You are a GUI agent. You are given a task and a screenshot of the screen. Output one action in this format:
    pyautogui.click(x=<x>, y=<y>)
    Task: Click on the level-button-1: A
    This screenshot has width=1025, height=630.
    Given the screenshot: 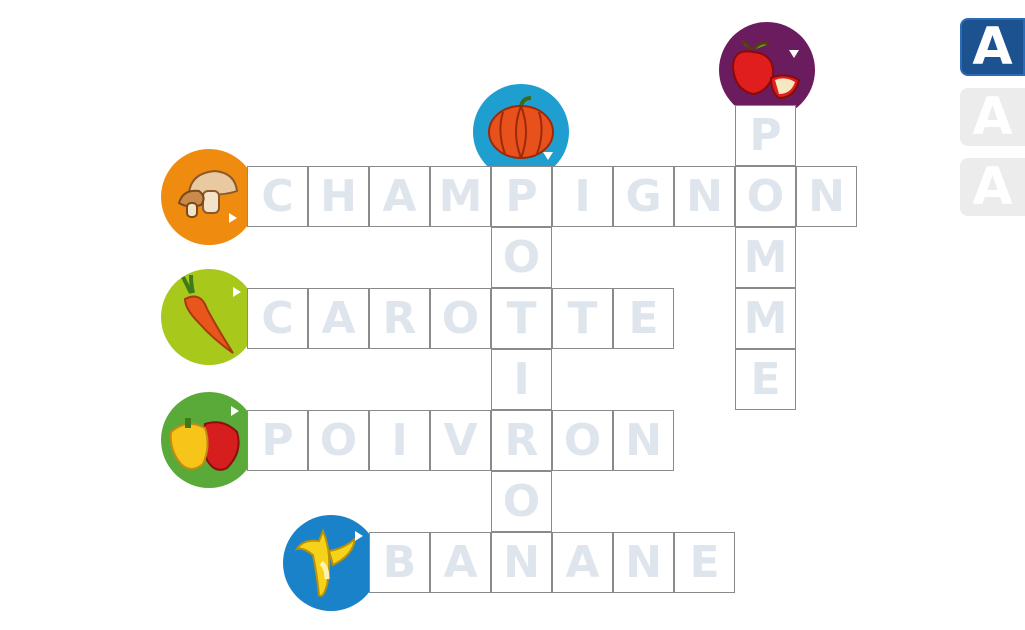 What is the action you would take?
    pyautogui.click(x=992, y=47)
    